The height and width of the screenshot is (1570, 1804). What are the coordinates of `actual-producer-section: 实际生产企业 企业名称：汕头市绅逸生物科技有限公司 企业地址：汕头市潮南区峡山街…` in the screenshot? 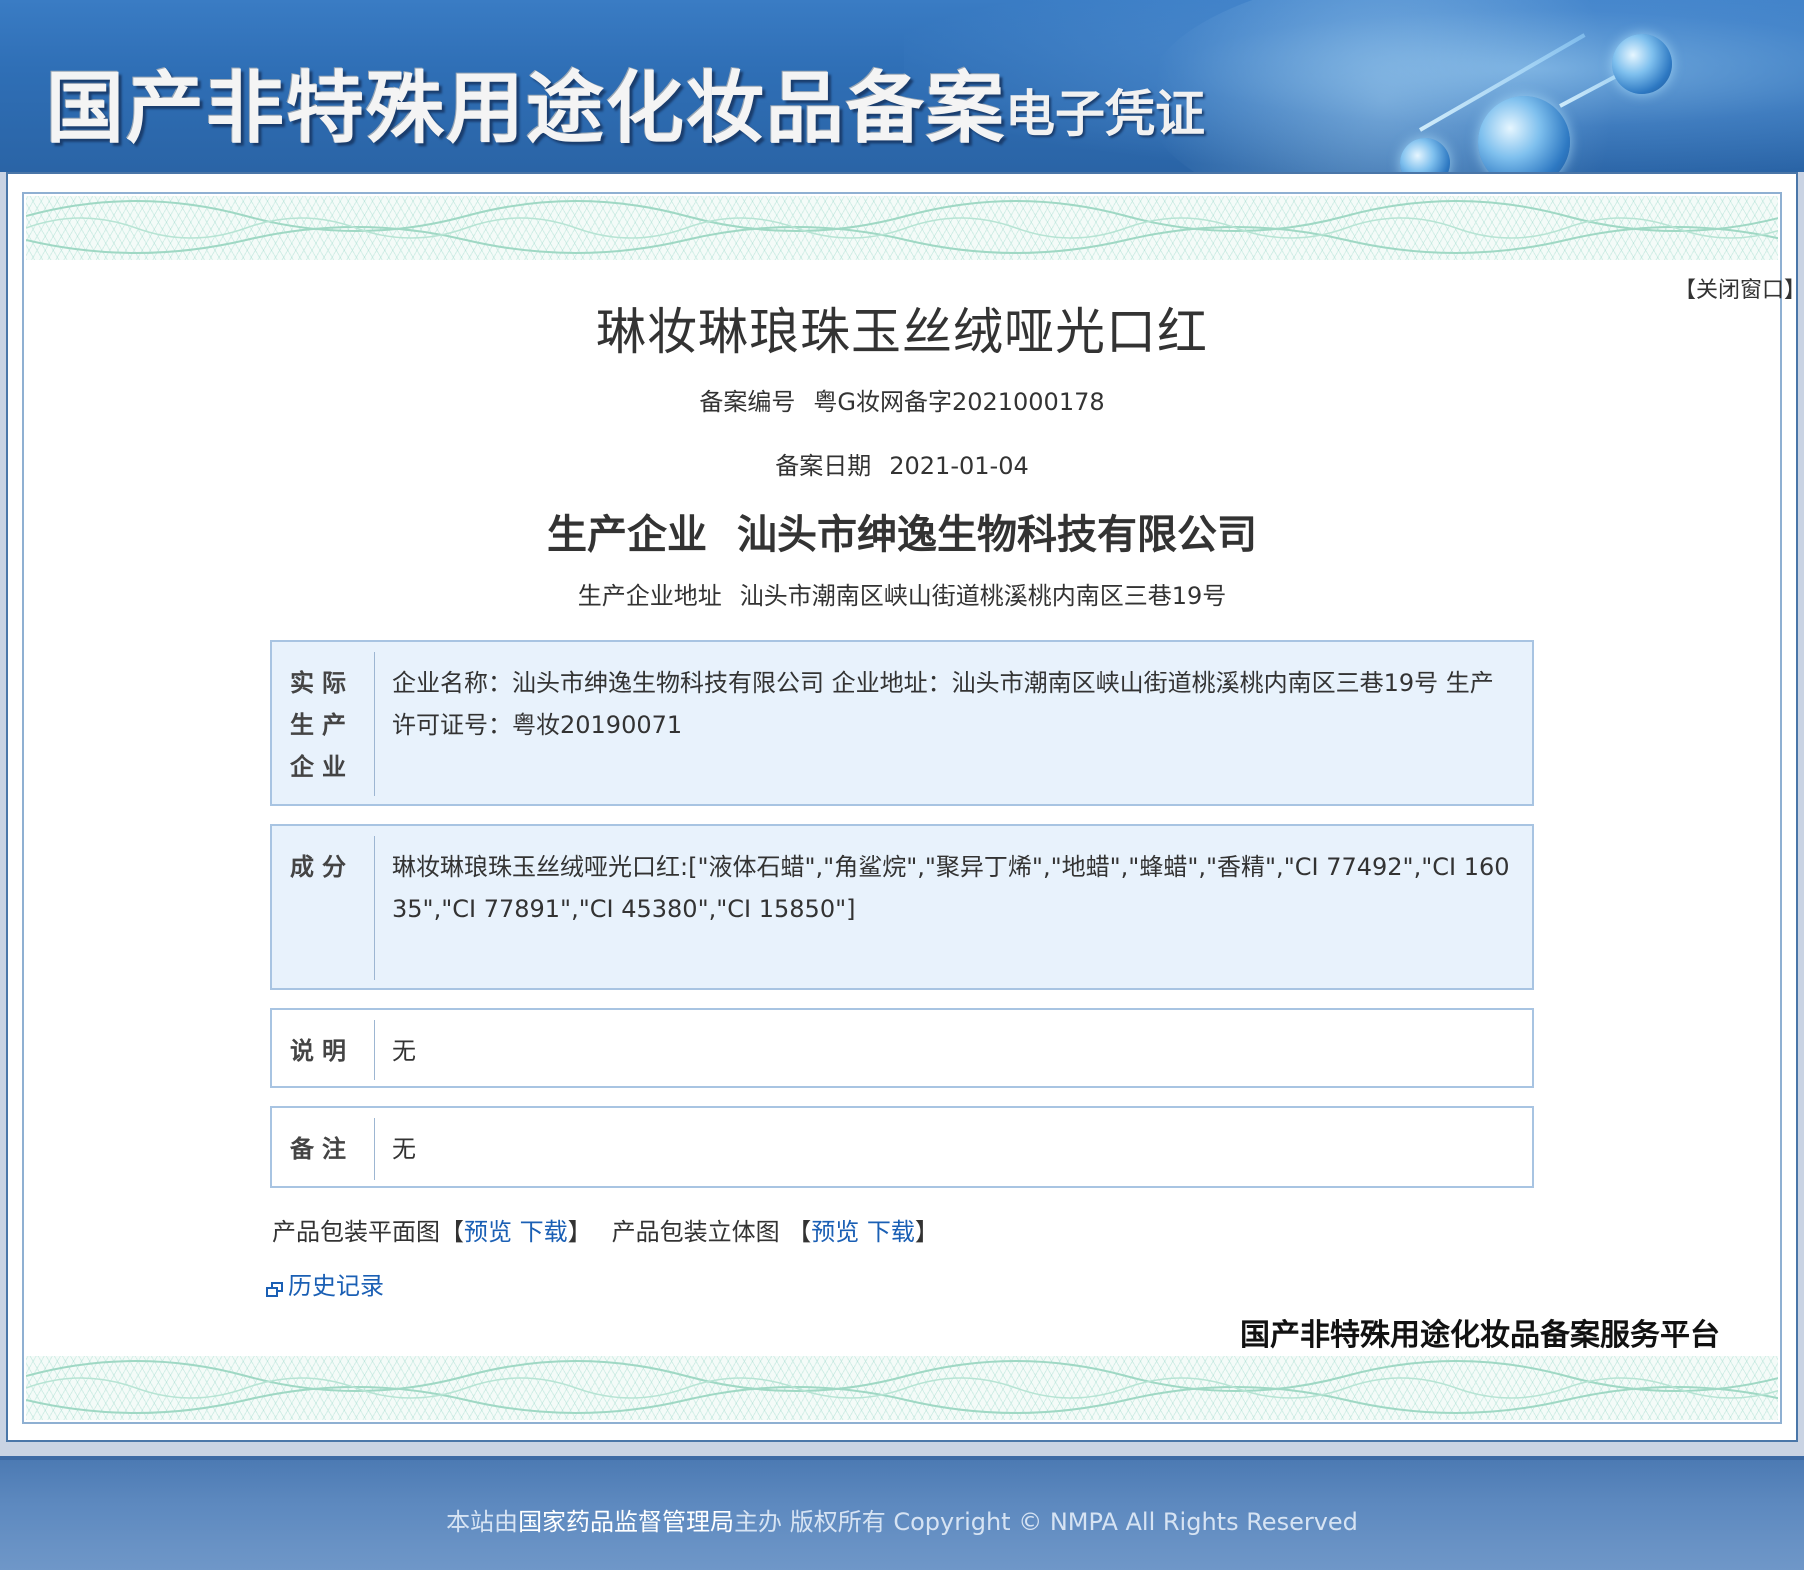 It's located at (902, 723).